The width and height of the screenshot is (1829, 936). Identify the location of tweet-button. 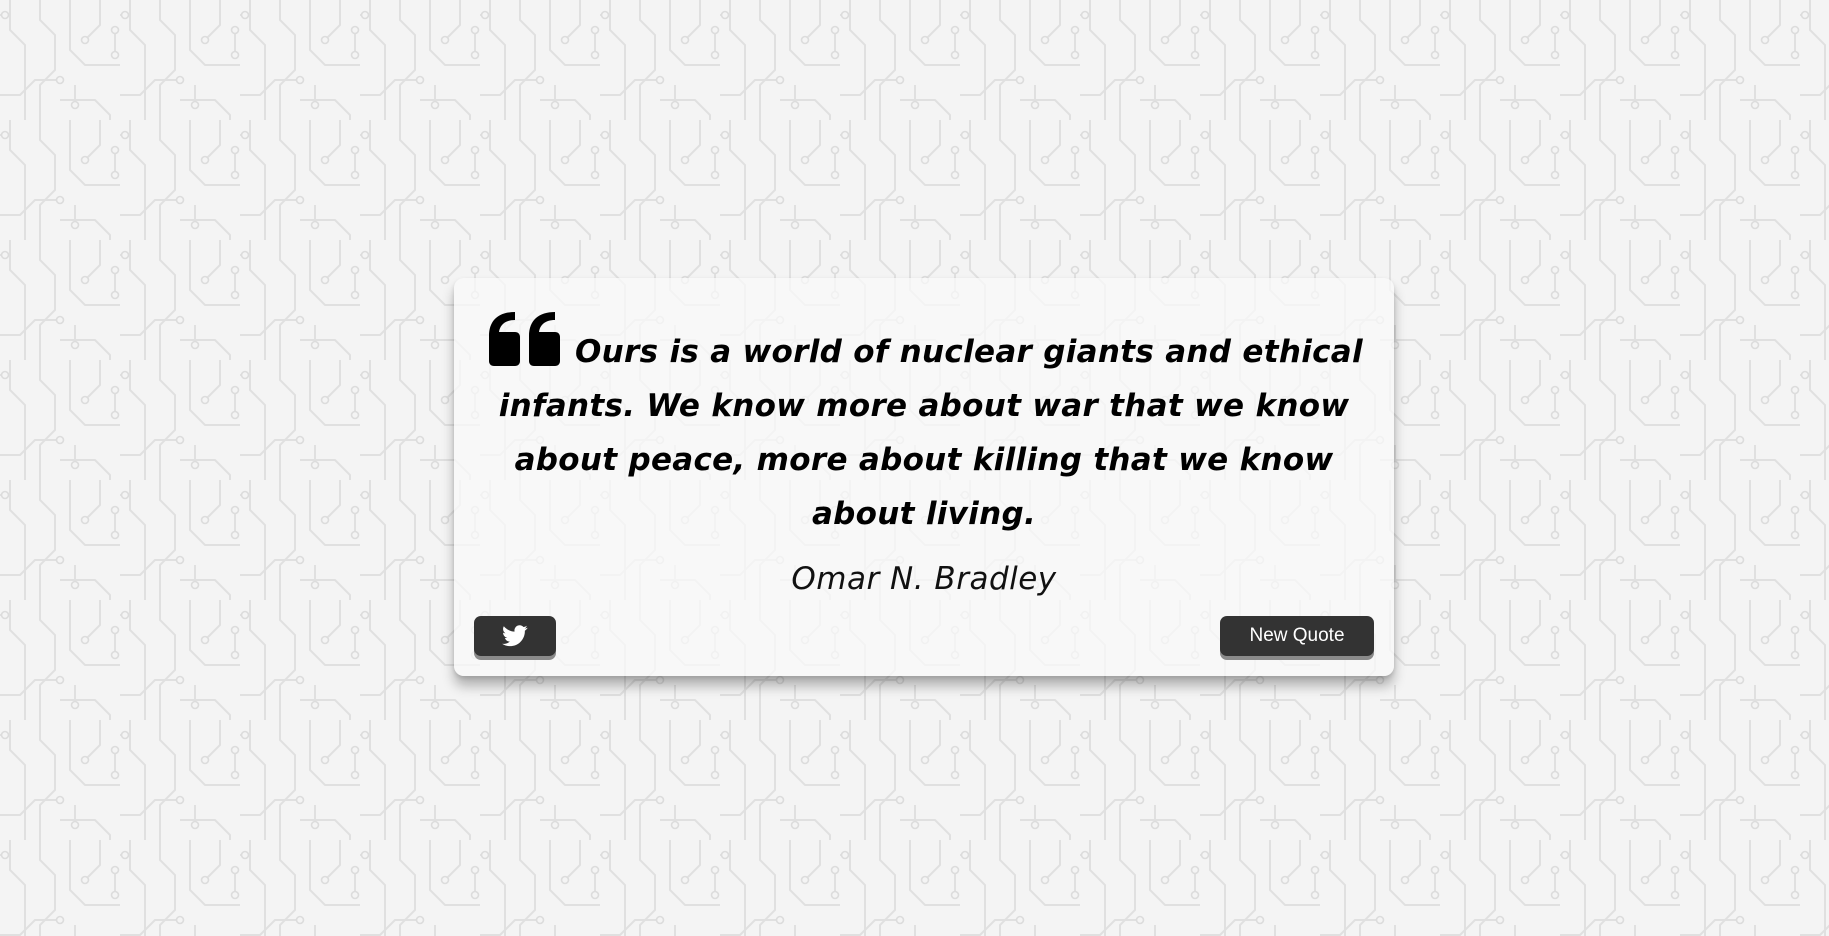
(515, 636).